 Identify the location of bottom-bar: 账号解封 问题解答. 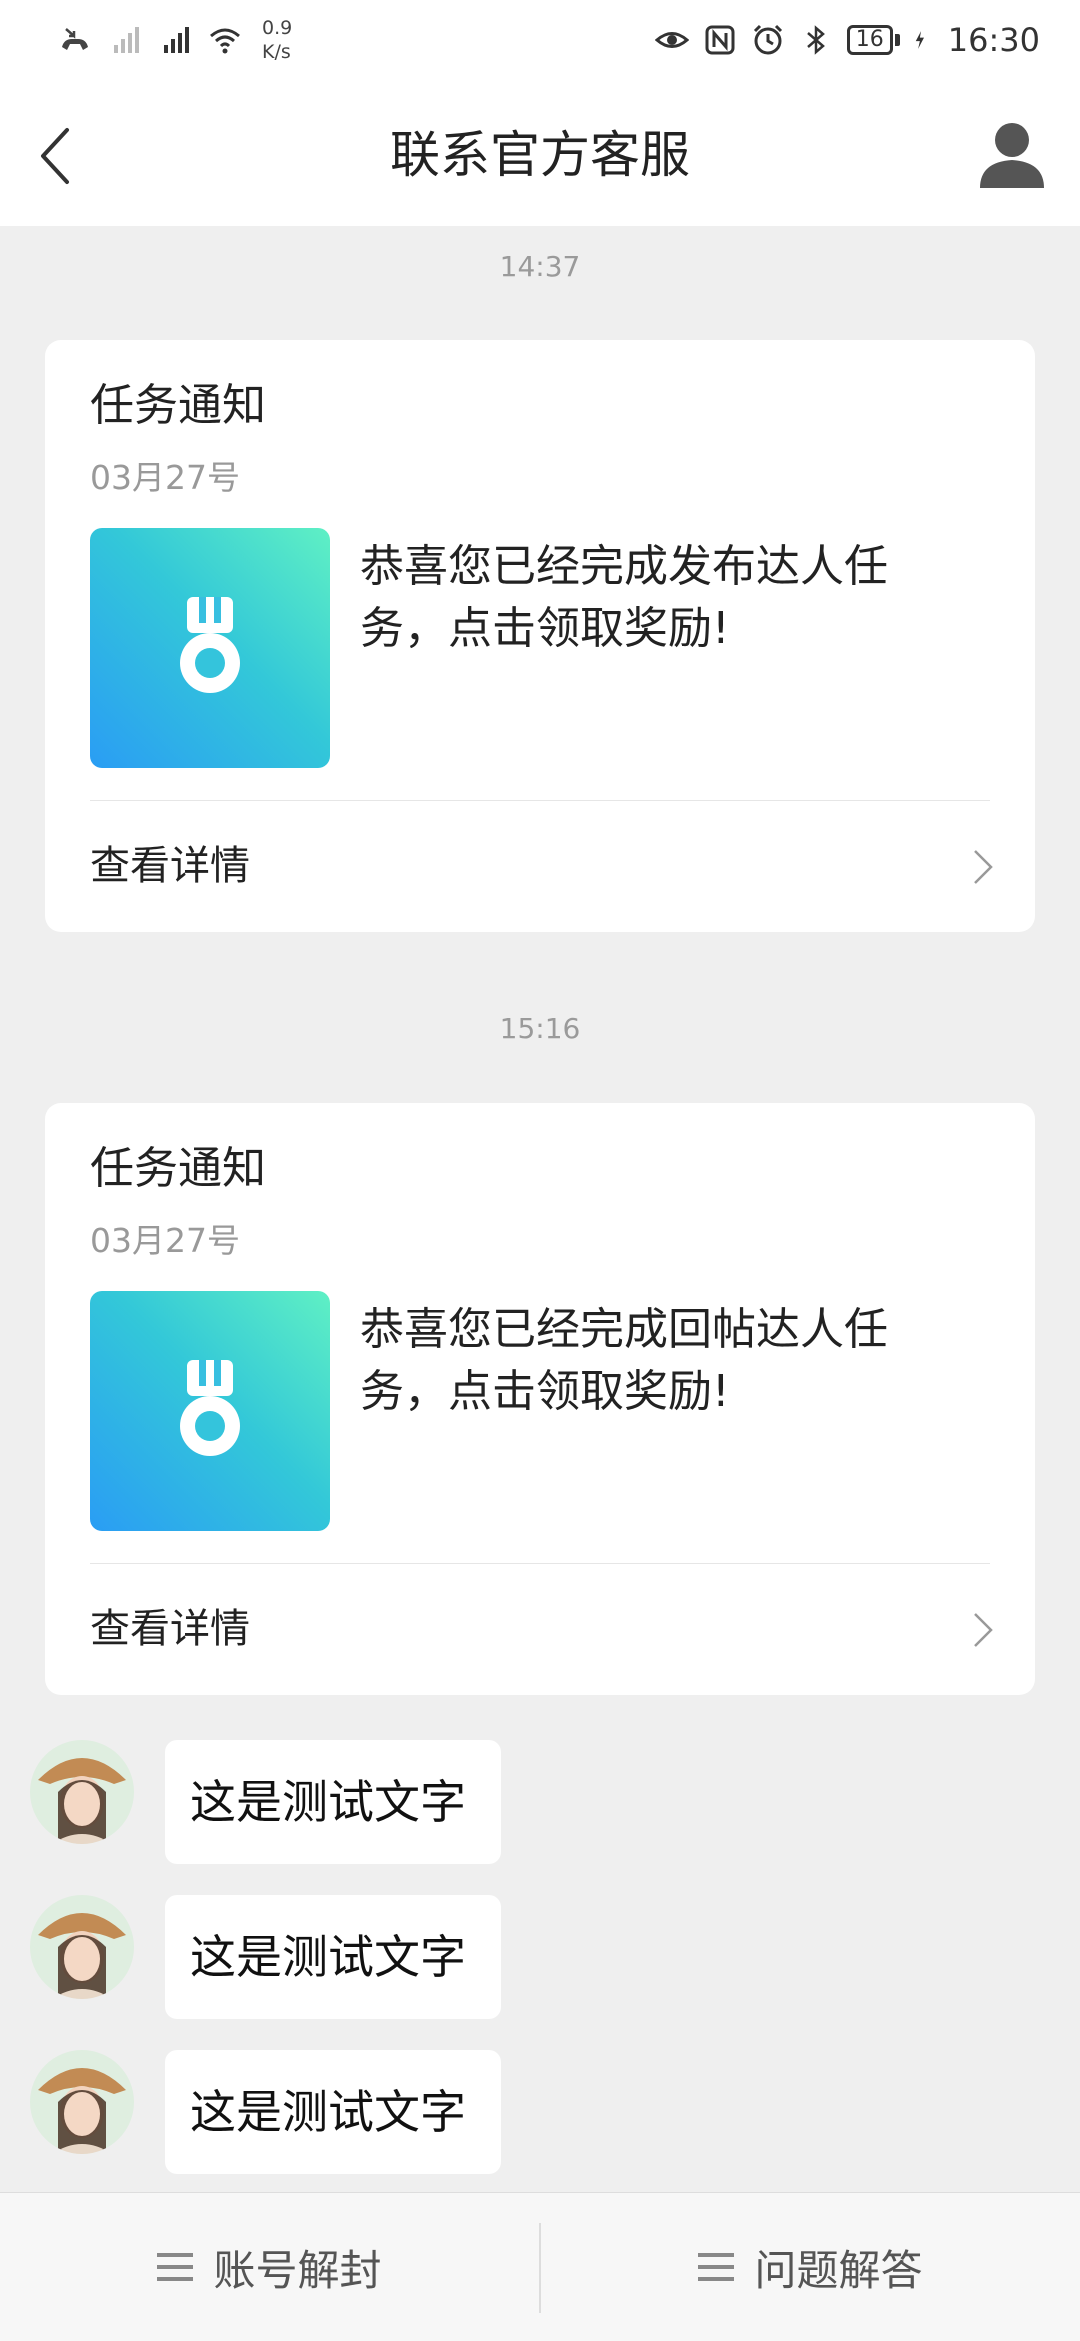
(540, 2266).